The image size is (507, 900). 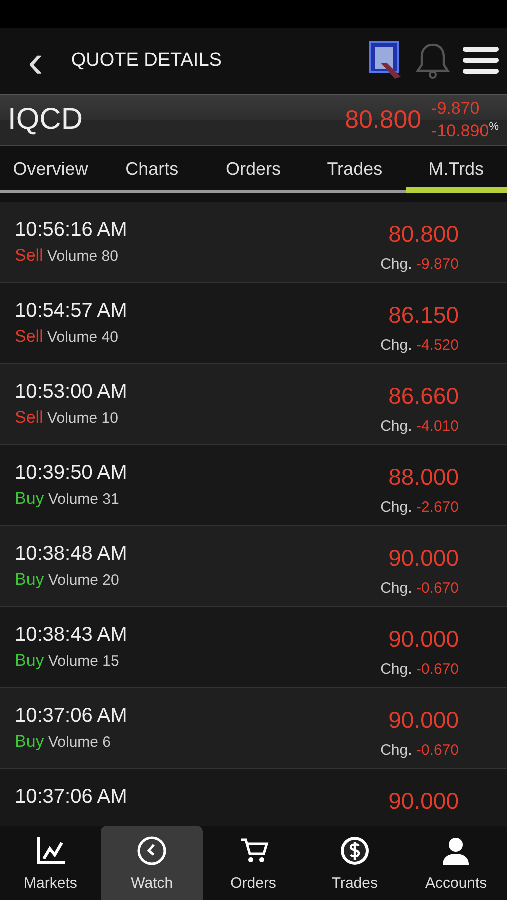 What do you see at coordinates (354, 850) in the screenshot?
I see `dollar-coin-icon` at bounding box center [354, 850].